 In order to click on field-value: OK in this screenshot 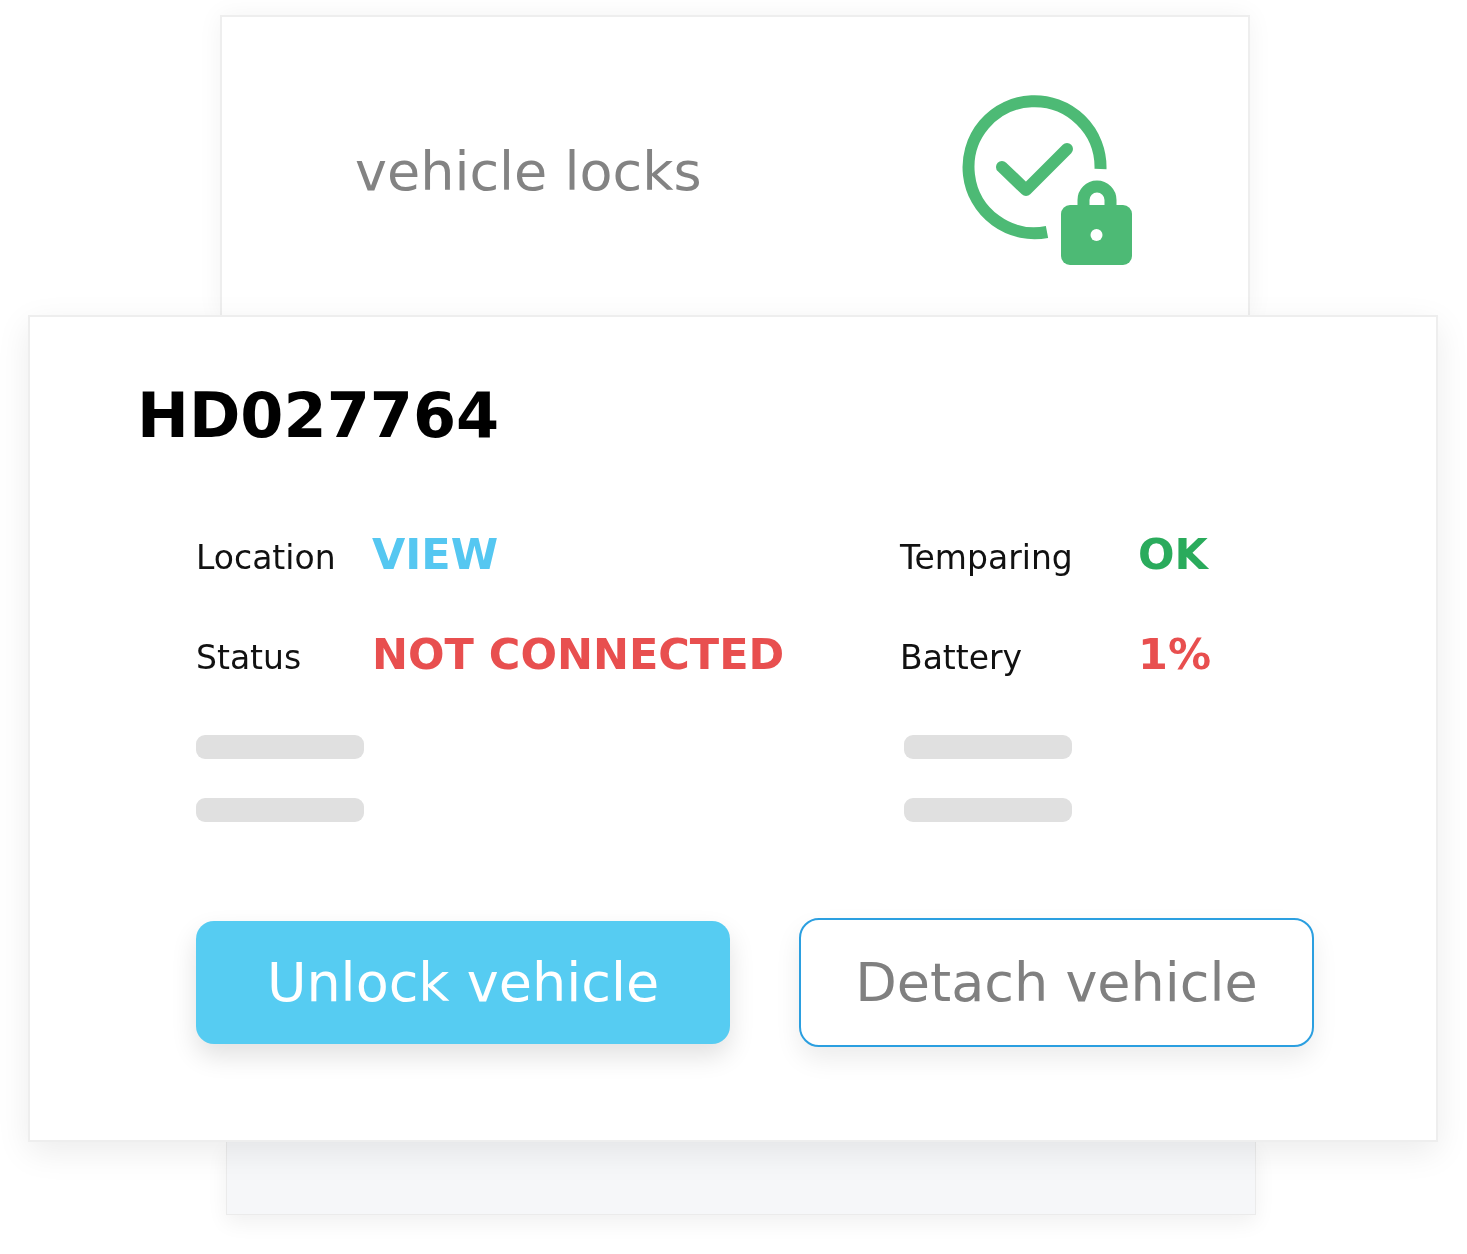, I will do `click(1173, 554)`.